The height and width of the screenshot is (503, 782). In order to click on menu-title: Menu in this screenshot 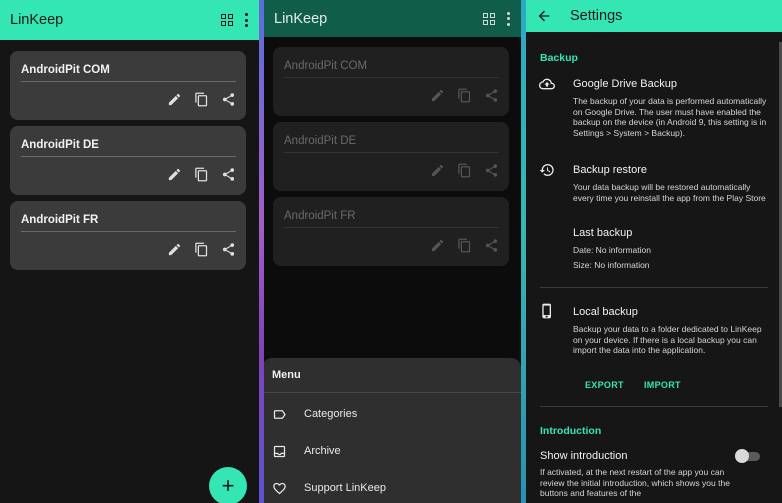, I will do `click(286, 375)`.